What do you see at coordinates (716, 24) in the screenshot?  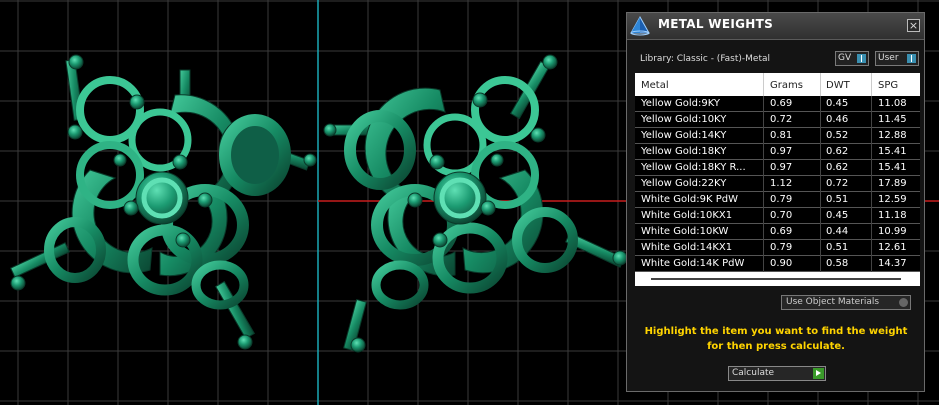 I see `panel-title: METAL WEIGHTS` at bounding box center [716, 24].